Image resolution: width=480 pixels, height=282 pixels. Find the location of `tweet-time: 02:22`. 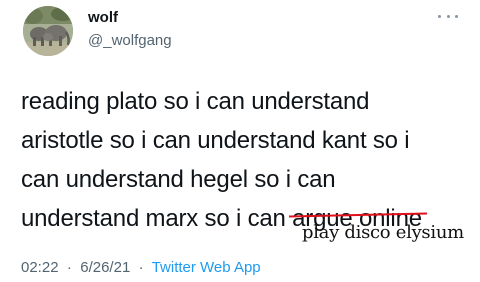

tweet-time: 02:22 is located at coordinates (40, 267).